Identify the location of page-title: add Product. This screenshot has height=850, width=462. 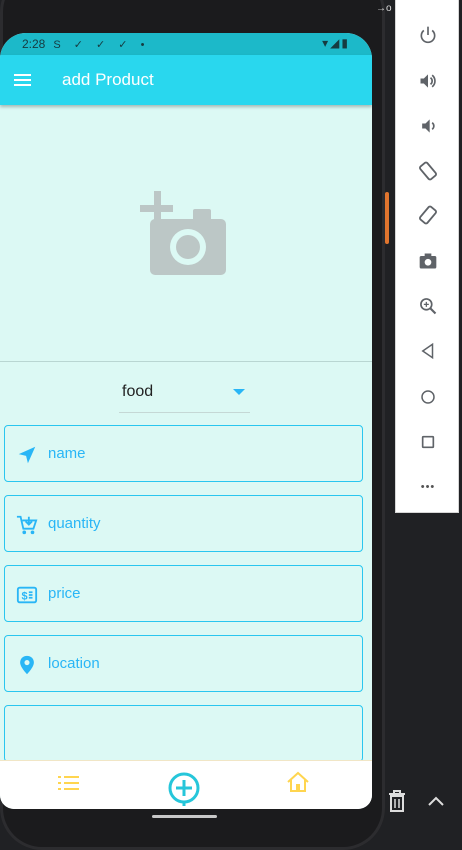
(108, 79).